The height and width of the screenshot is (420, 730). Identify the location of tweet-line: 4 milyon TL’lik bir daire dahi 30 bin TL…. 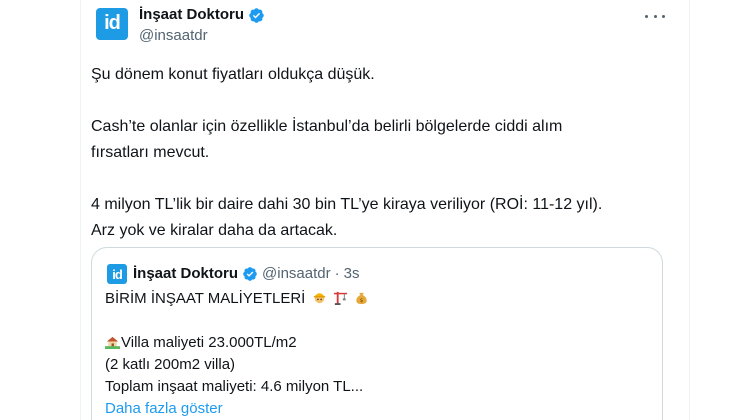
(347, 204).